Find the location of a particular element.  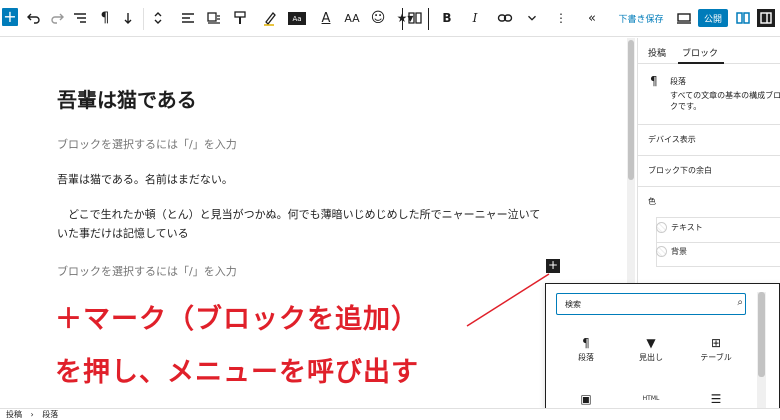

block-item-paragraph: ¶ 段落 is located at coordinates (586, 348).